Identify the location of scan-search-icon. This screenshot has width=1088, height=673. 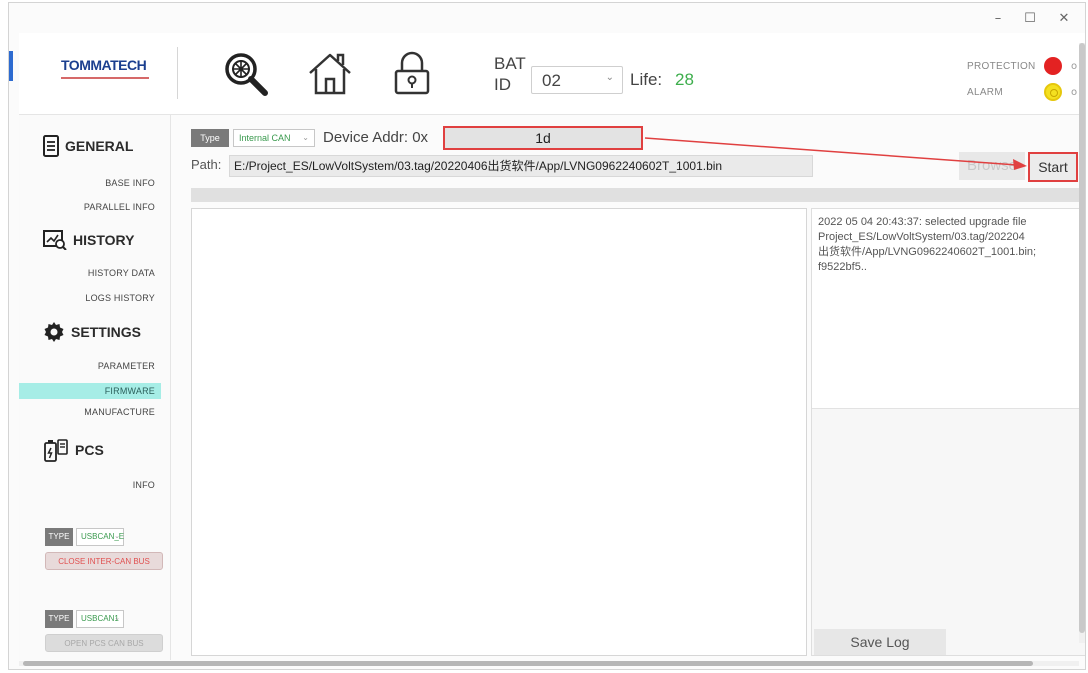
(246, 74).